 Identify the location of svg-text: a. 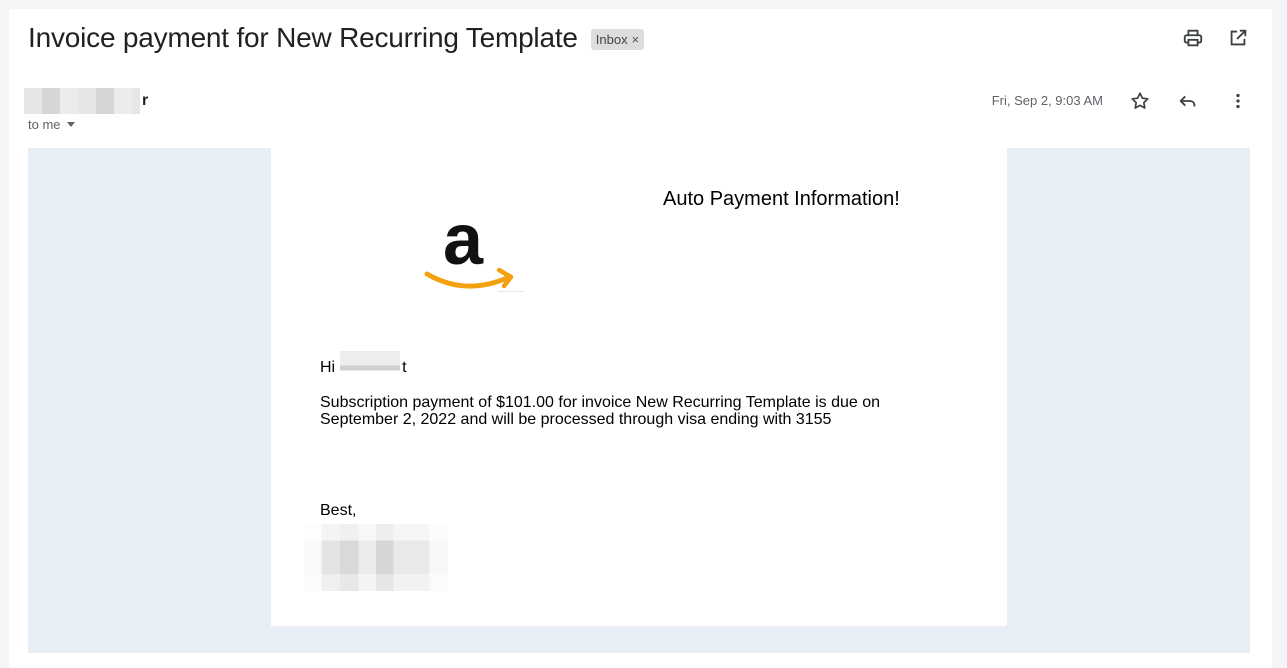
(463, 240).